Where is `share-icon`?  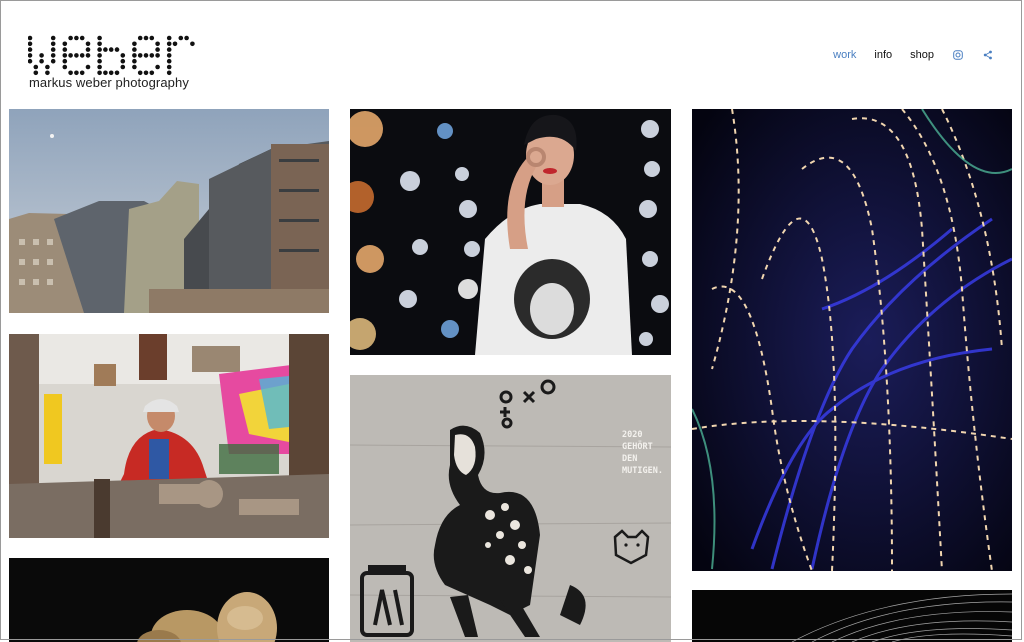
share-icon is located at coordinates (988, 55).